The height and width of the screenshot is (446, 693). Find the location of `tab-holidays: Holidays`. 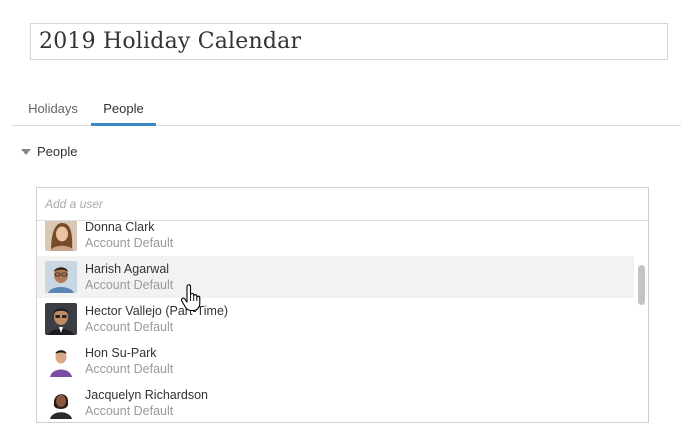

tab-holidays: Holidays is located at coordinates (53, 108).